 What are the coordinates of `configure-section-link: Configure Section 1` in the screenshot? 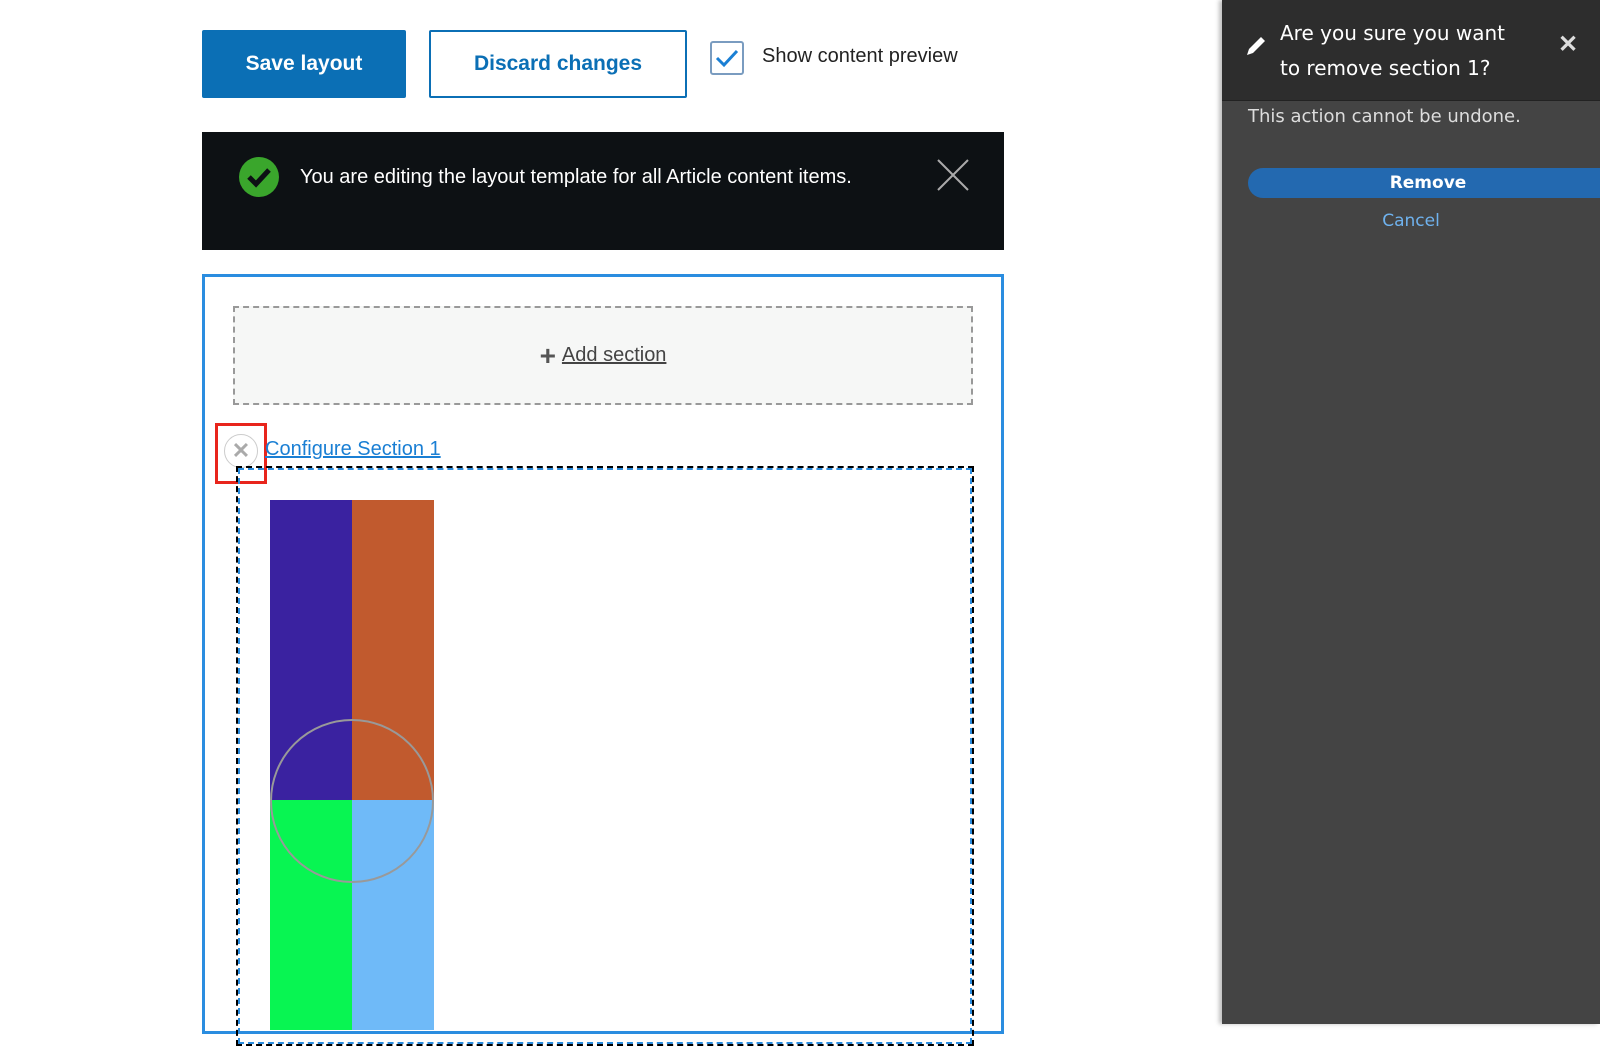 It's located at (353, 449).